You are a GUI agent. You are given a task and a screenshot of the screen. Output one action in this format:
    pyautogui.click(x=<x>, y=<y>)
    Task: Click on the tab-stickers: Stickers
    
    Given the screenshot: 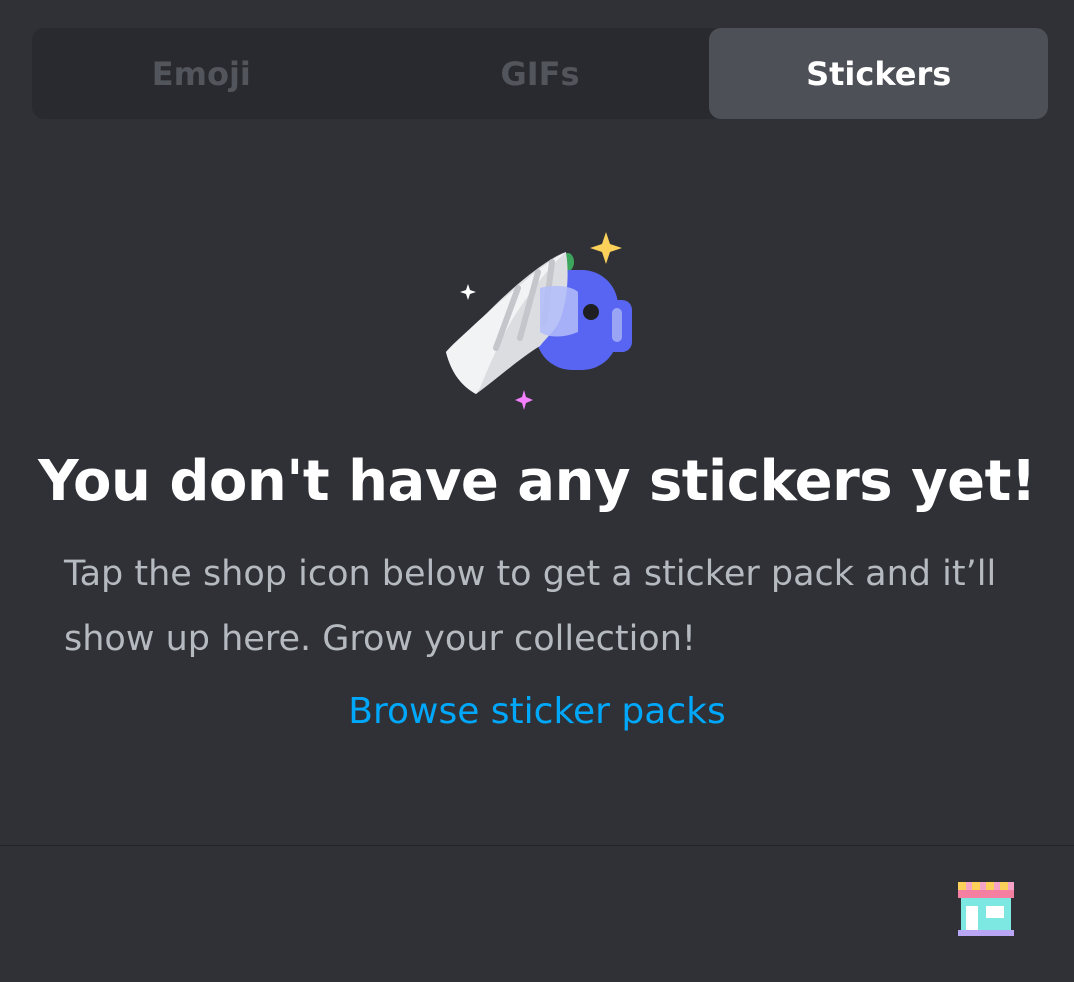 What is the action you would take?
    pyautogui.click(x=879, y=73)
    